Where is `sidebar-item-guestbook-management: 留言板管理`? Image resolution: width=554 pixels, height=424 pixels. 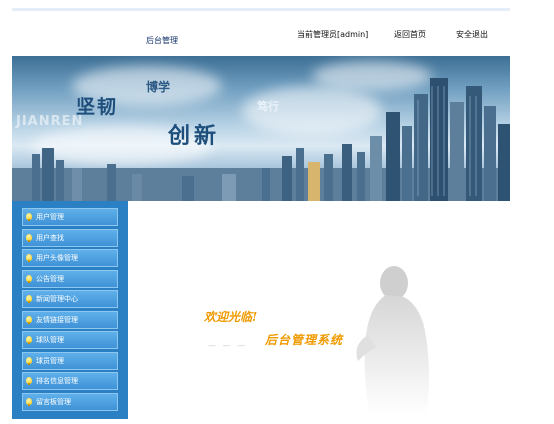
sidebar-item-guestbook-management: 留言板管理 is located at coordinates (70, 401).